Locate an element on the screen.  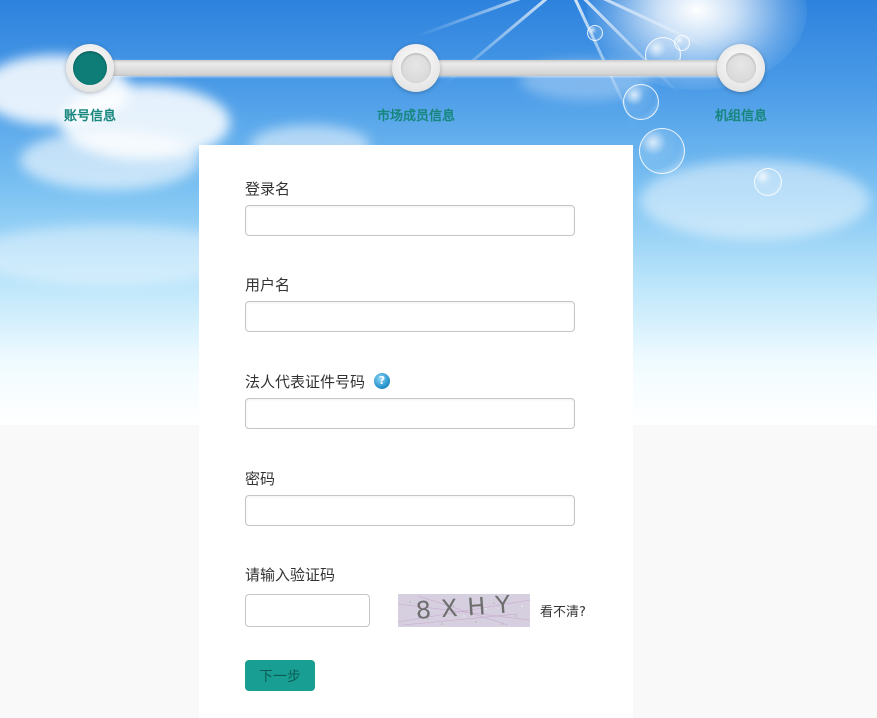
captcha-refresh-link: 看不清? is located at coordinates (563, 610).